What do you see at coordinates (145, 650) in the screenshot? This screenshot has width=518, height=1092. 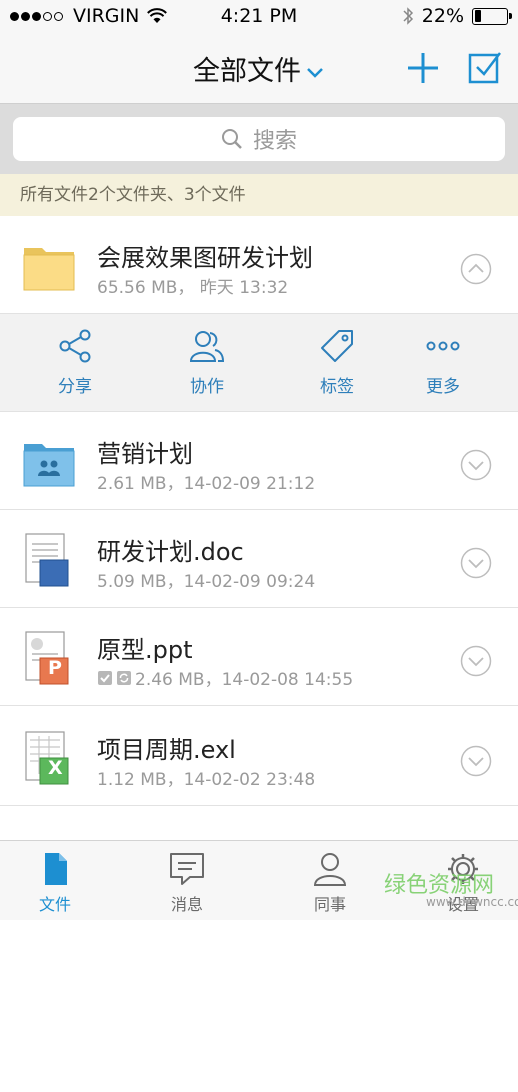 I see `file-name: 原型.ppt` at bounding box center [145, 650].